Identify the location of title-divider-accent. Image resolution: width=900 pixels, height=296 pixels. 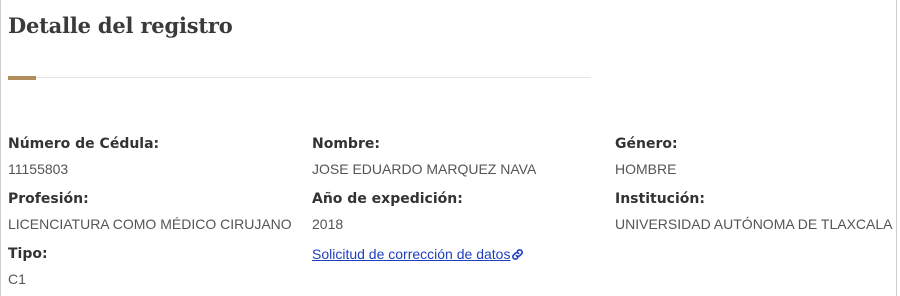
(22, 78).